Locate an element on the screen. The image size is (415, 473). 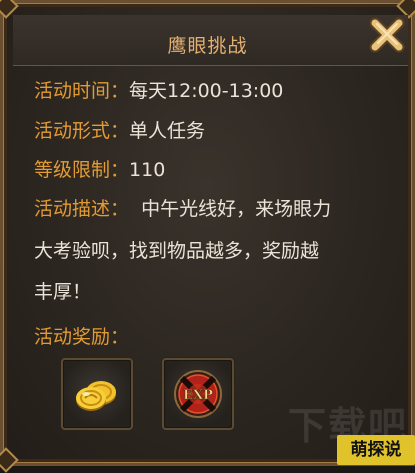
close-icon is located at coordinates (387, 35).